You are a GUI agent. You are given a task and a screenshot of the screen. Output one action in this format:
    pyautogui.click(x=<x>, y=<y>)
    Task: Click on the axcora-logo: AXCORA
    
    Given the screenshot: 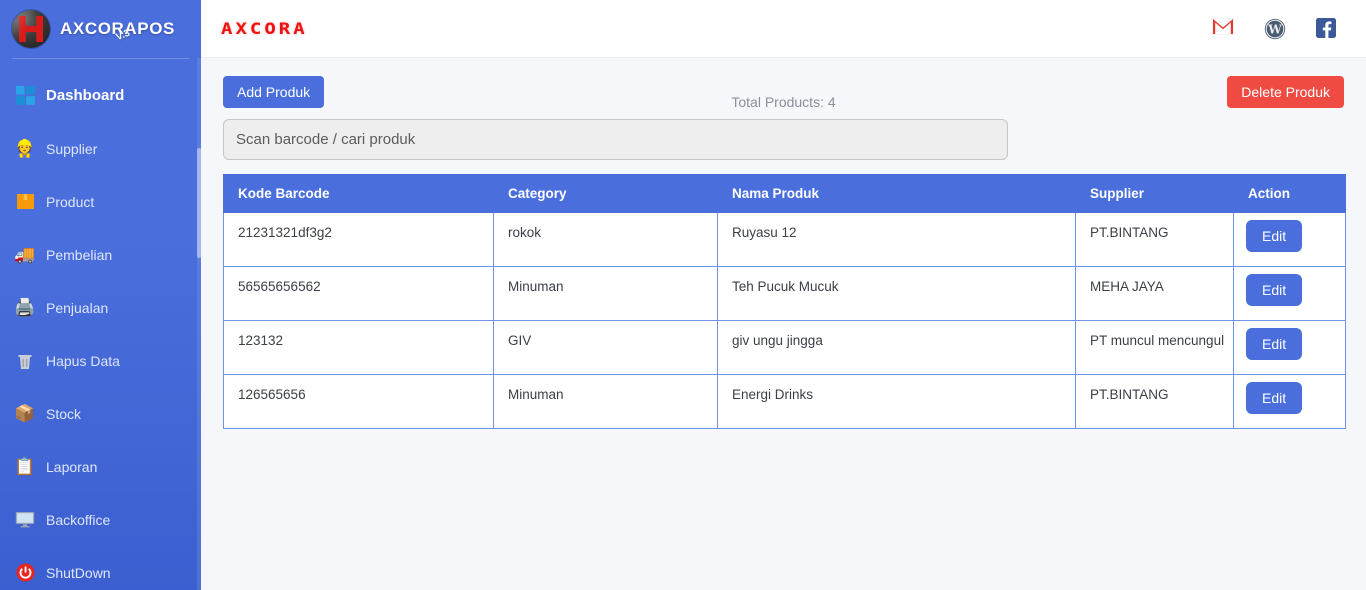 What is the action you would take?
    pyautogui.click(x=264, y=28)
    